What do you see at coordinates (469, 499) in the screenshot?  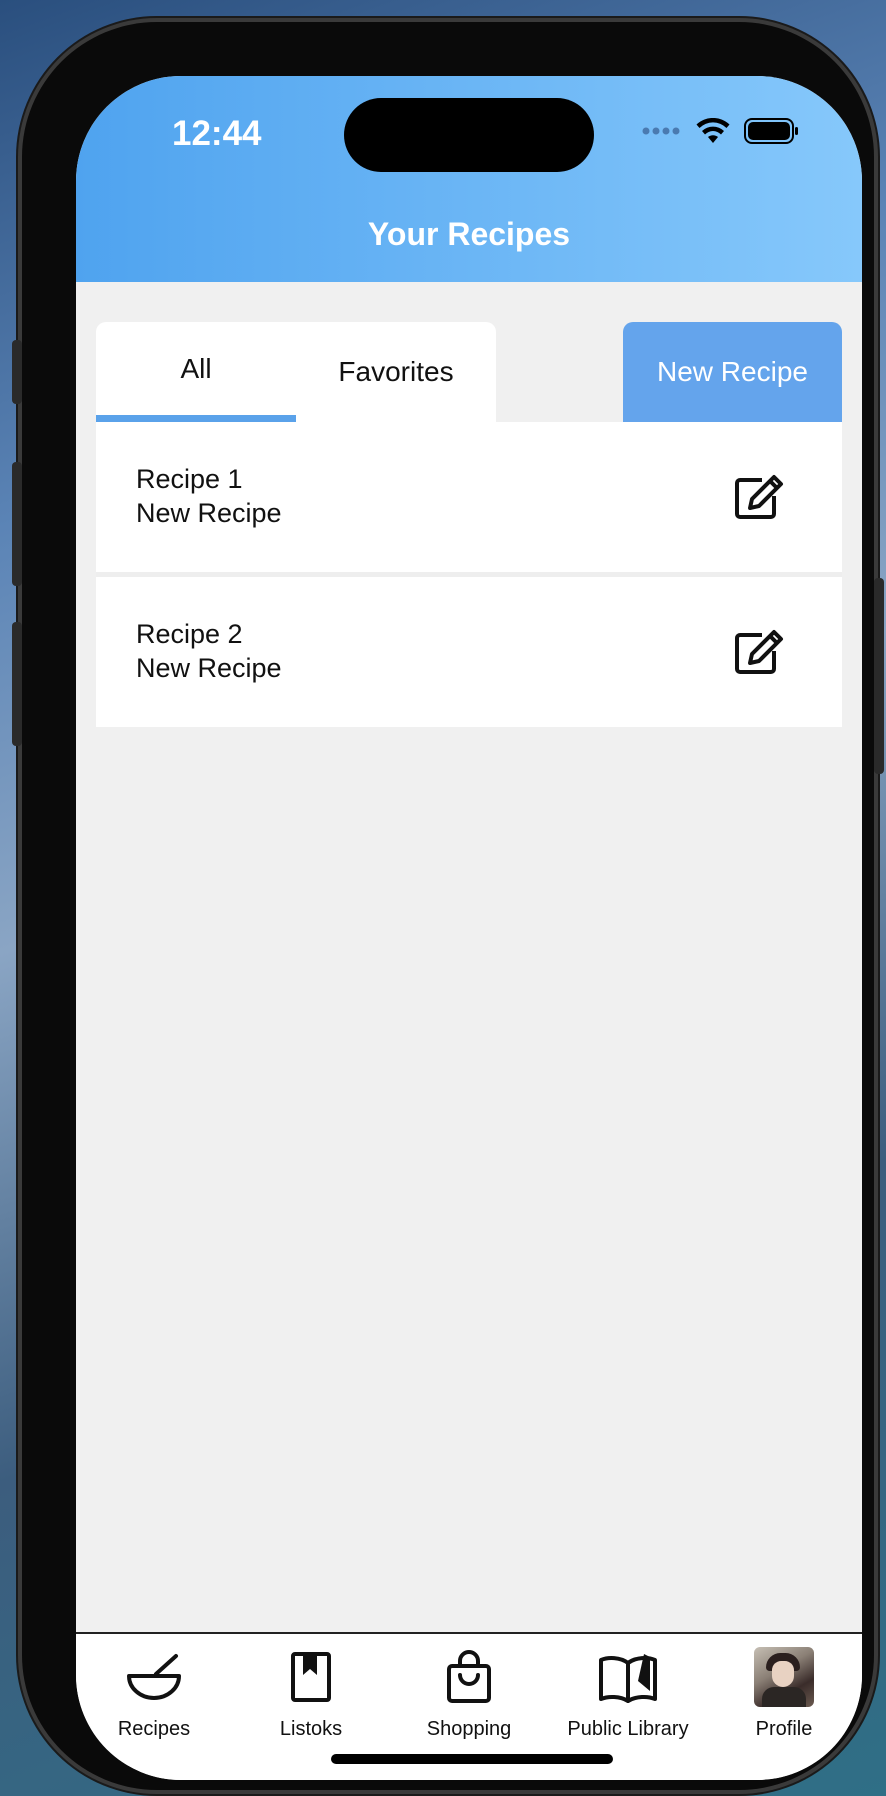 I see `list-item: Recipe 1 New Recipe` at bounding box center [469, 499].